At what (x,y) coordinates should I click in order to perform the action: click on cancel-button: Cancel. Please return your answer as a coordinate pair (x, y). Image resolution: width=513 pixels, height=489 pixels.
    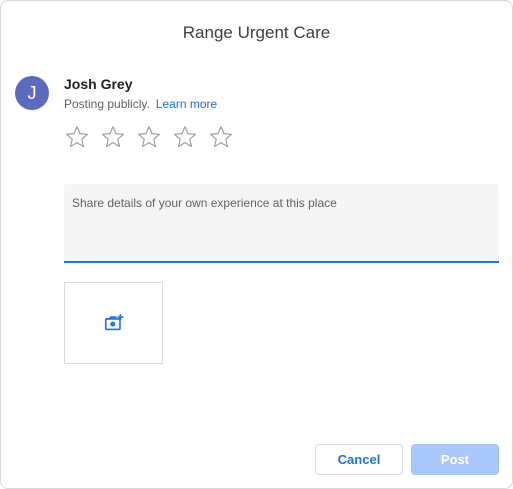
    Looking at the image, I should click on (359, 459).